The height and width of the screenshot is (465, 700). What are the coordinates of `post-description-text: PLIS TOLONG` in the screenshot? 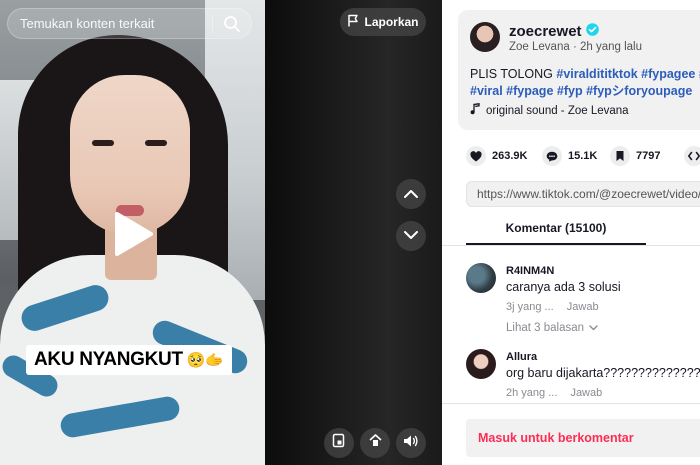 It's located at (513, 74).